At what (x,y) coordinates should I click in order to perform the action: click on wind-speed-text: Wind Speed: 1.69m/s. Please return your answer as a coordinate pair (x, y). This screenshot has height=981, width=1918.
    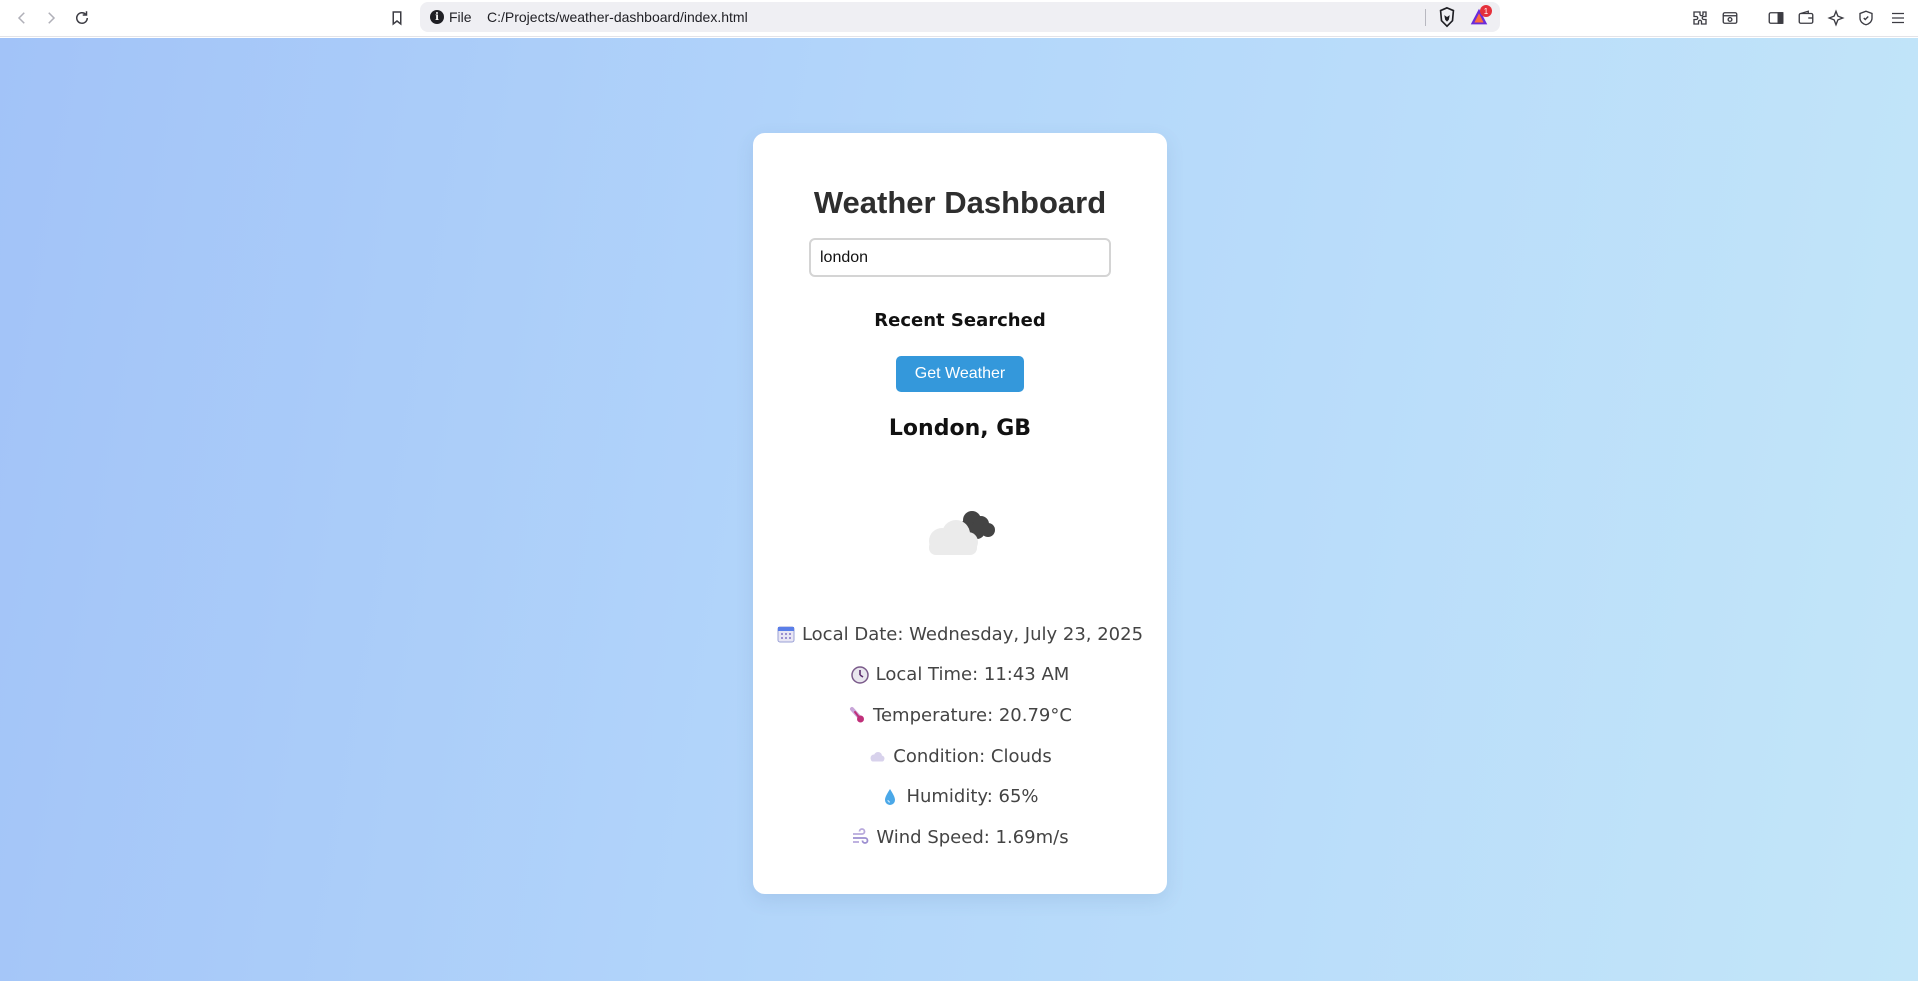
    Looking at the image, I should click on (972, 837).